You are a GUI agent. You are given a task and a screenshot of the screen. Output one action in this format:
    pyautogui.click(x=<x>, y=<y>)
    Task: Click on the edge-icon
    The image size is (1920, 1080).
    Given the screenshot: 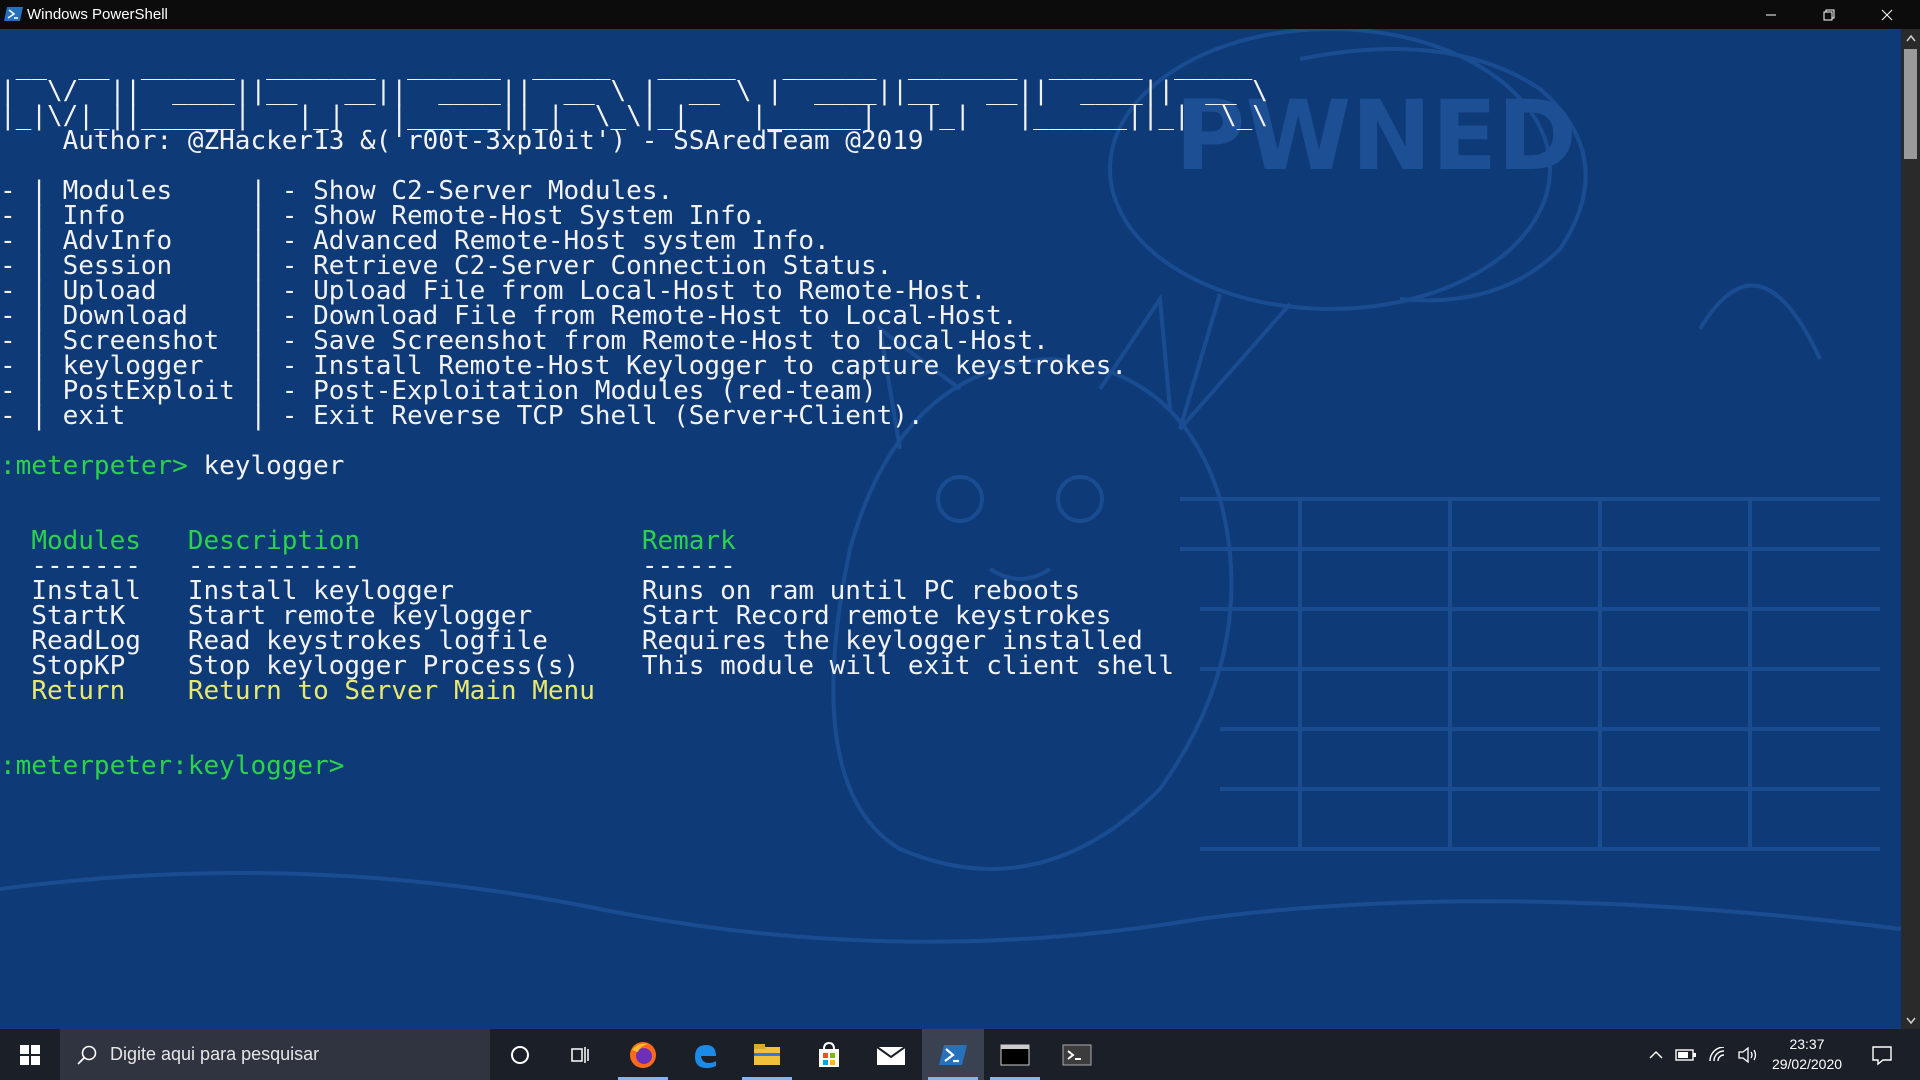 What is the action you would take?
    pyautogui.click(x=705, y=1056)
    